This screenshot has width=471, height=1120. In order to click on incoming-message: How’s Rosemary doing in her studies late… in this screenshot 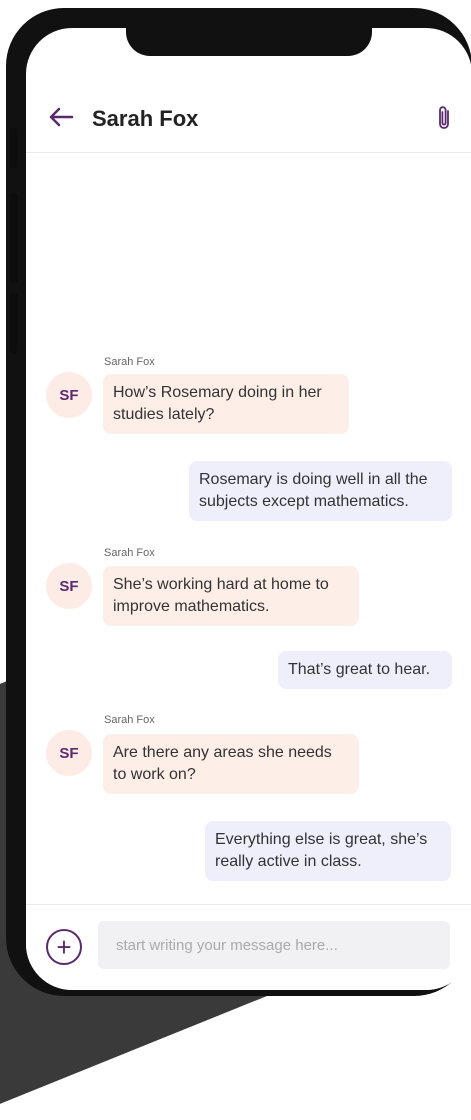, I will do `click(226, 404)`.